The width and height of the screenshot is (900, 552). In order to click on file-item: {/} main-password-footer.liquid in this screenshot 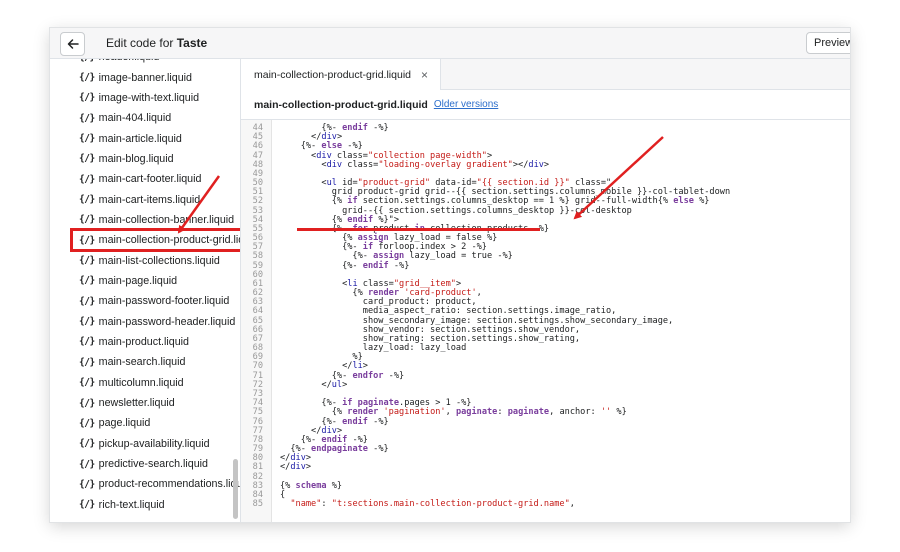, I will do `click(145, 301)`.